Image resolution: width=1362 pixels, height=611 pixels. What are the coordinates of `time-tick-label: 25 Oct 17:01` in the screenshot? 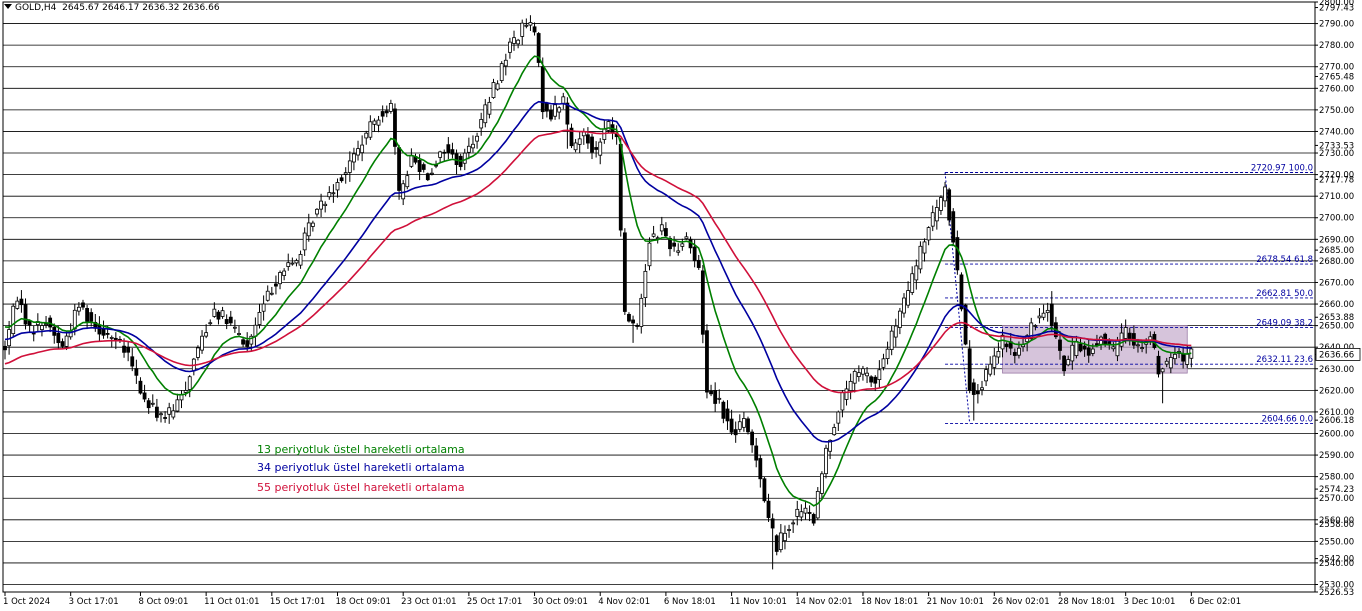 It's located at (494, 602).